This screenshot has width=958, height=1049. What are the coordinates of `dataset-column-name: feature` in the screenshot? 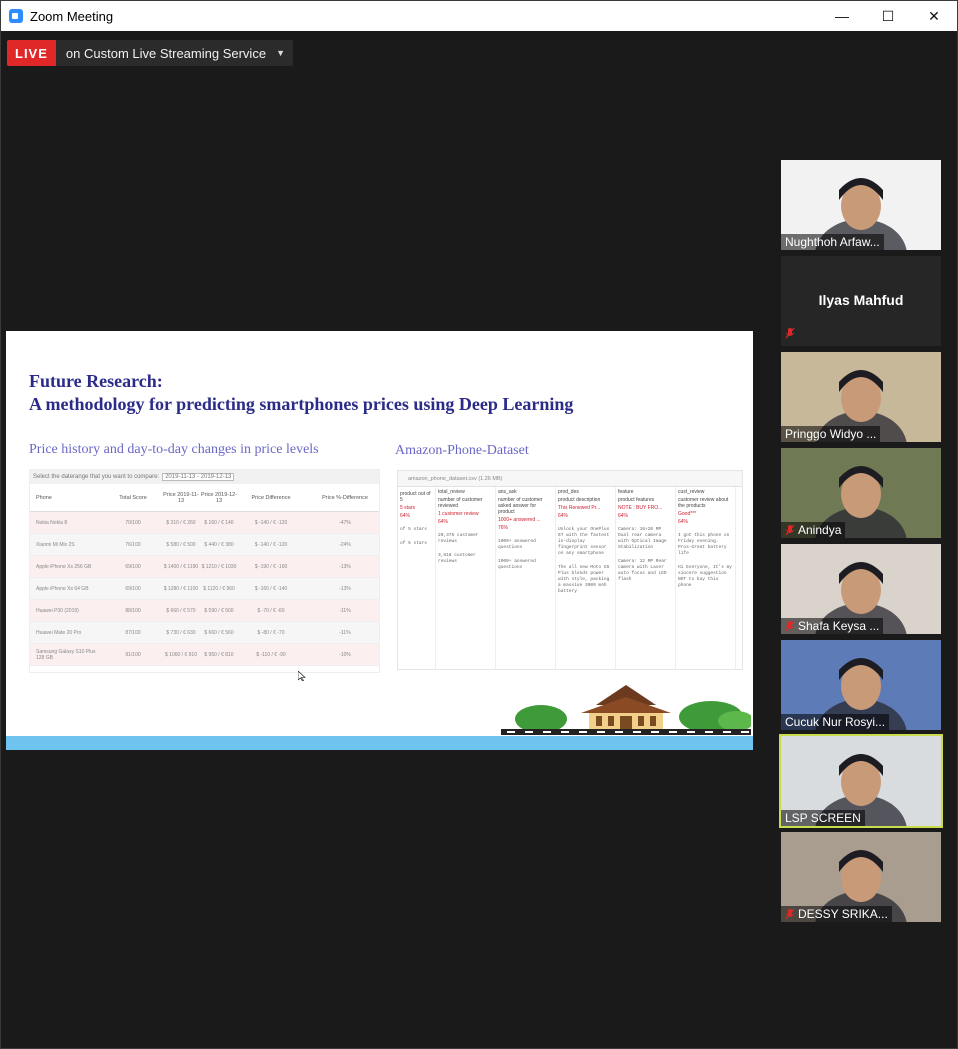 It's located at (626, 492).